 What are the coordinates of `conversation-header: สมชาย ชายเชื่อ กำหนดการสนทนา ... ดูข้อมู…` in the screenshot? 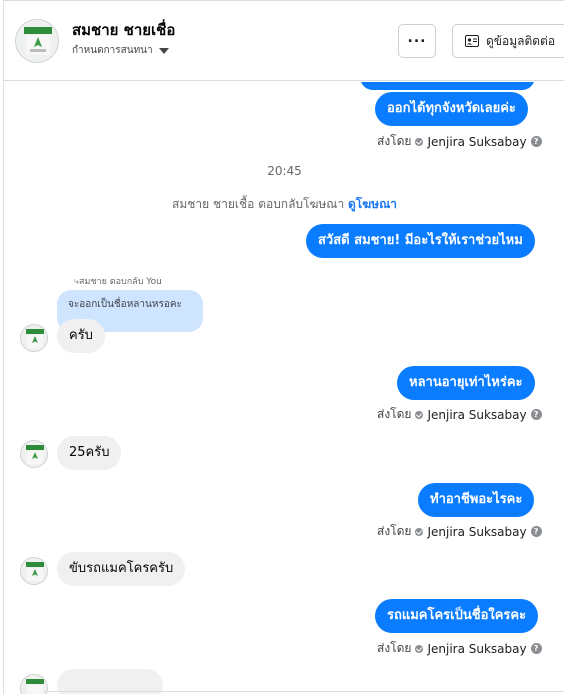 It's located at (284, 41).